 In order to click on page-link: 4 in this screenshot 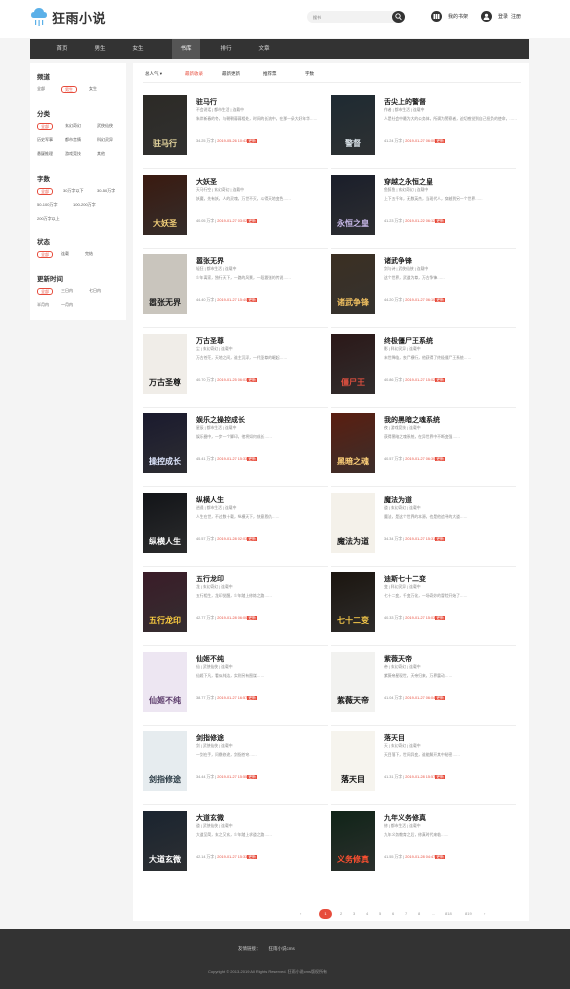, I will do `click(367, 914)`.